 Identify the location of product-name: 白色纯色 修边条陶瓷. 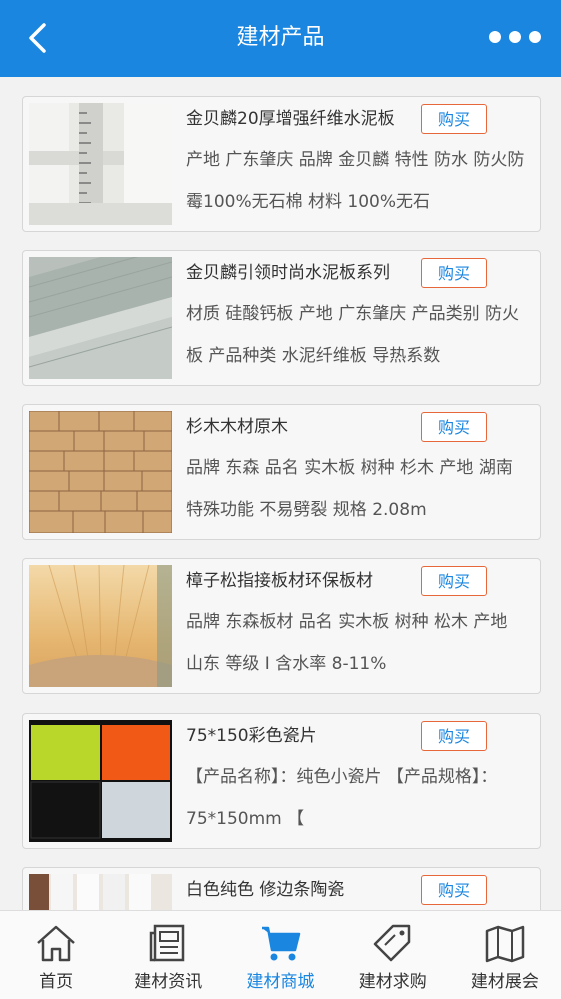
(302, 887).